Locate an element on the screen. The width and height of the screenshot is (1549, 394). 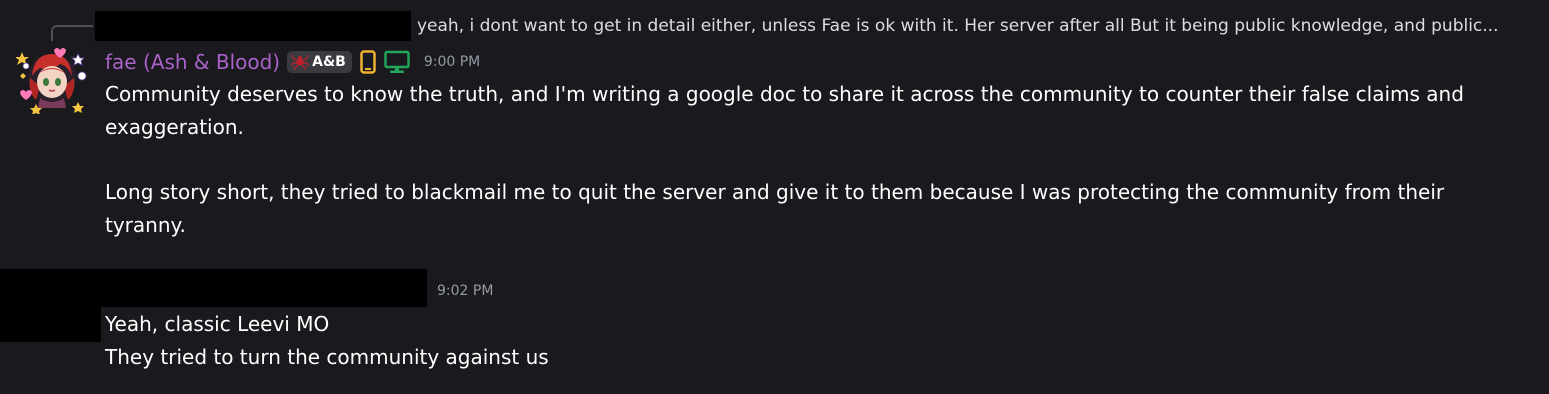
user-avatar is located at coordinates (52, 78).